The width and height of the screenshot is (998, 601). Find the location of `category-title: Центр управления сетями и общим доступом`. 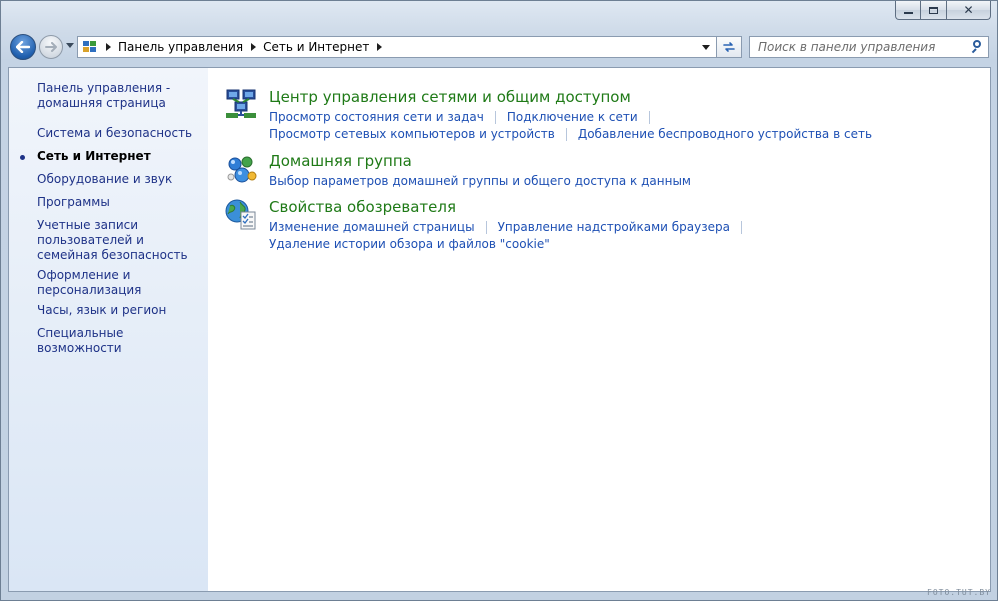

category-title: Центр управления сетями и общим доступом is located at coordinates (450, 97).